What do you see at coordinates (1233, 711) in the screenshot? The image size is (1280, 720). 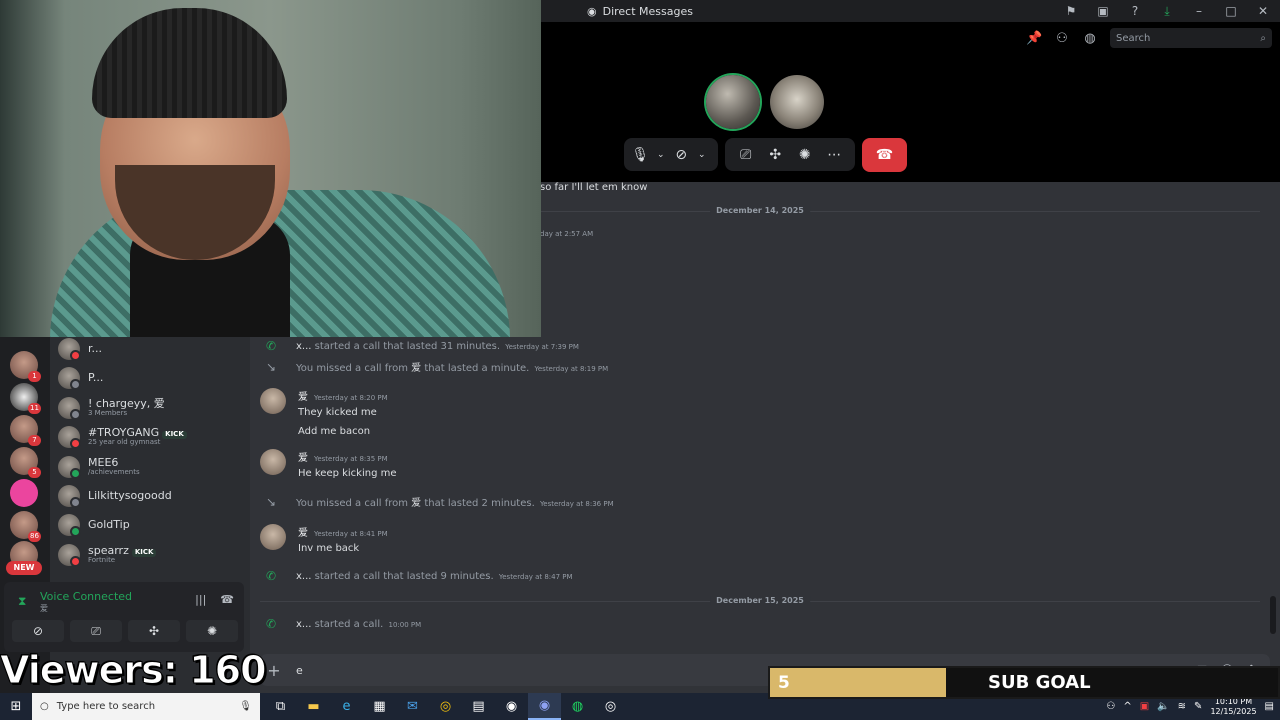 I see `clock-date: 12/15/2025` at bounding box center [1233, 711].